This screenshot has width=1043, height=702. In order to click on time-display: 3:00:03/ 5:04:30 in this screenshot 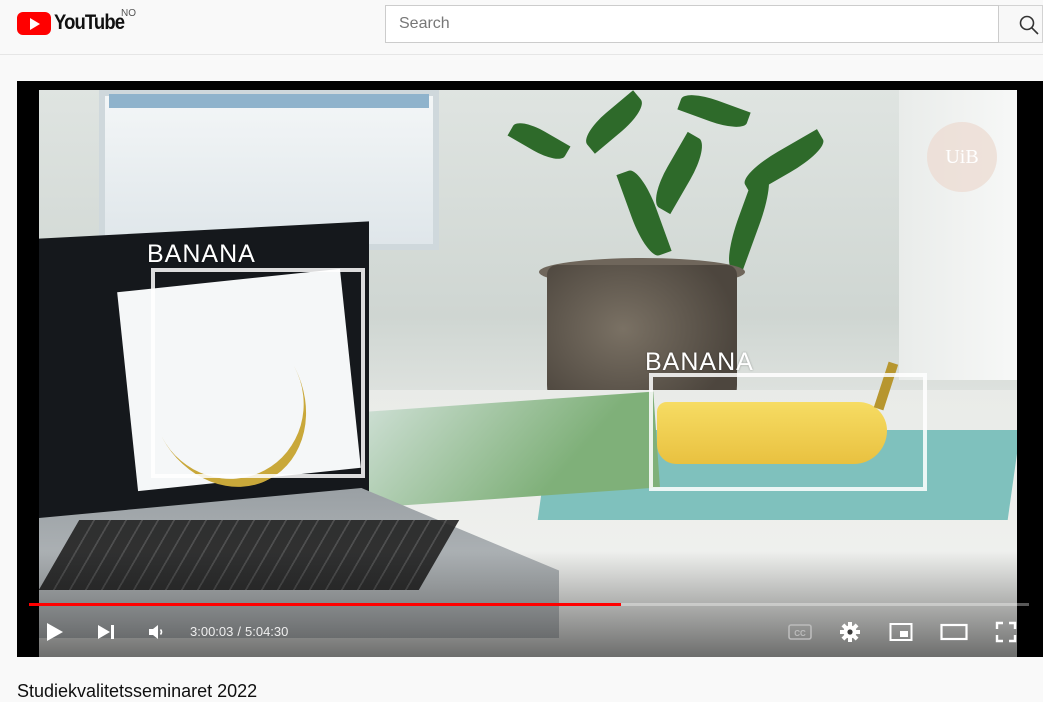, I will do `click(239, 631)`.